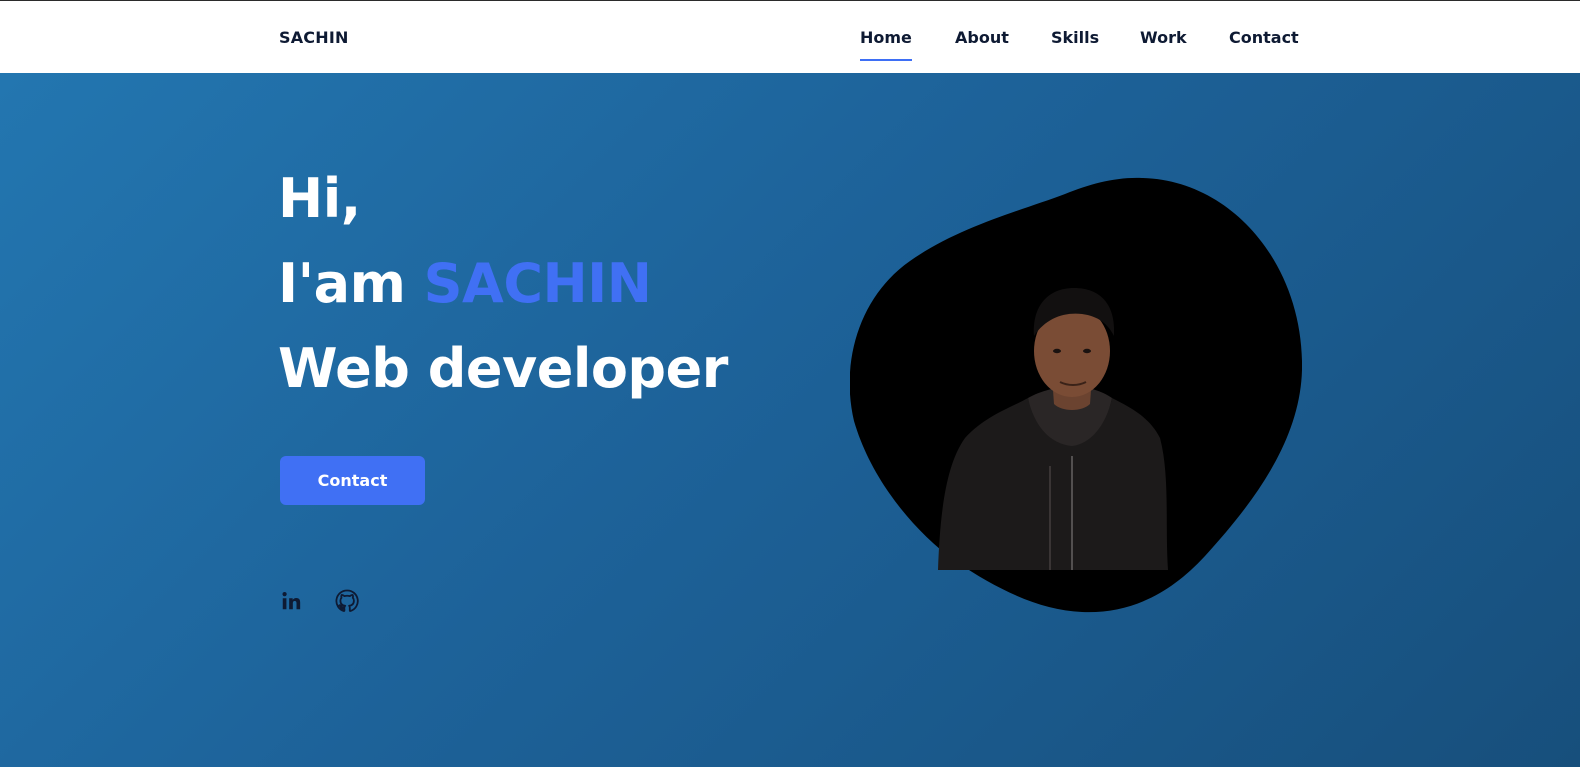 The image size is (1580, 767). I want to click on nav-link-about: About, so click(982, 37).